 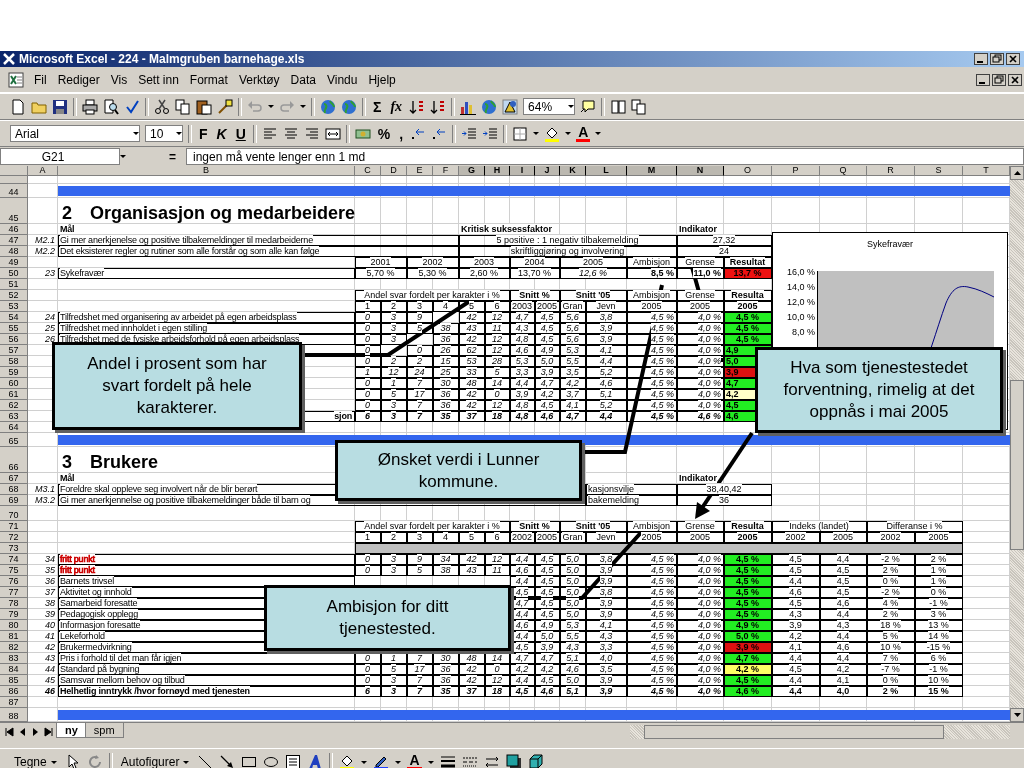 I want to click on column-header: R, so click(x=891, y=171).